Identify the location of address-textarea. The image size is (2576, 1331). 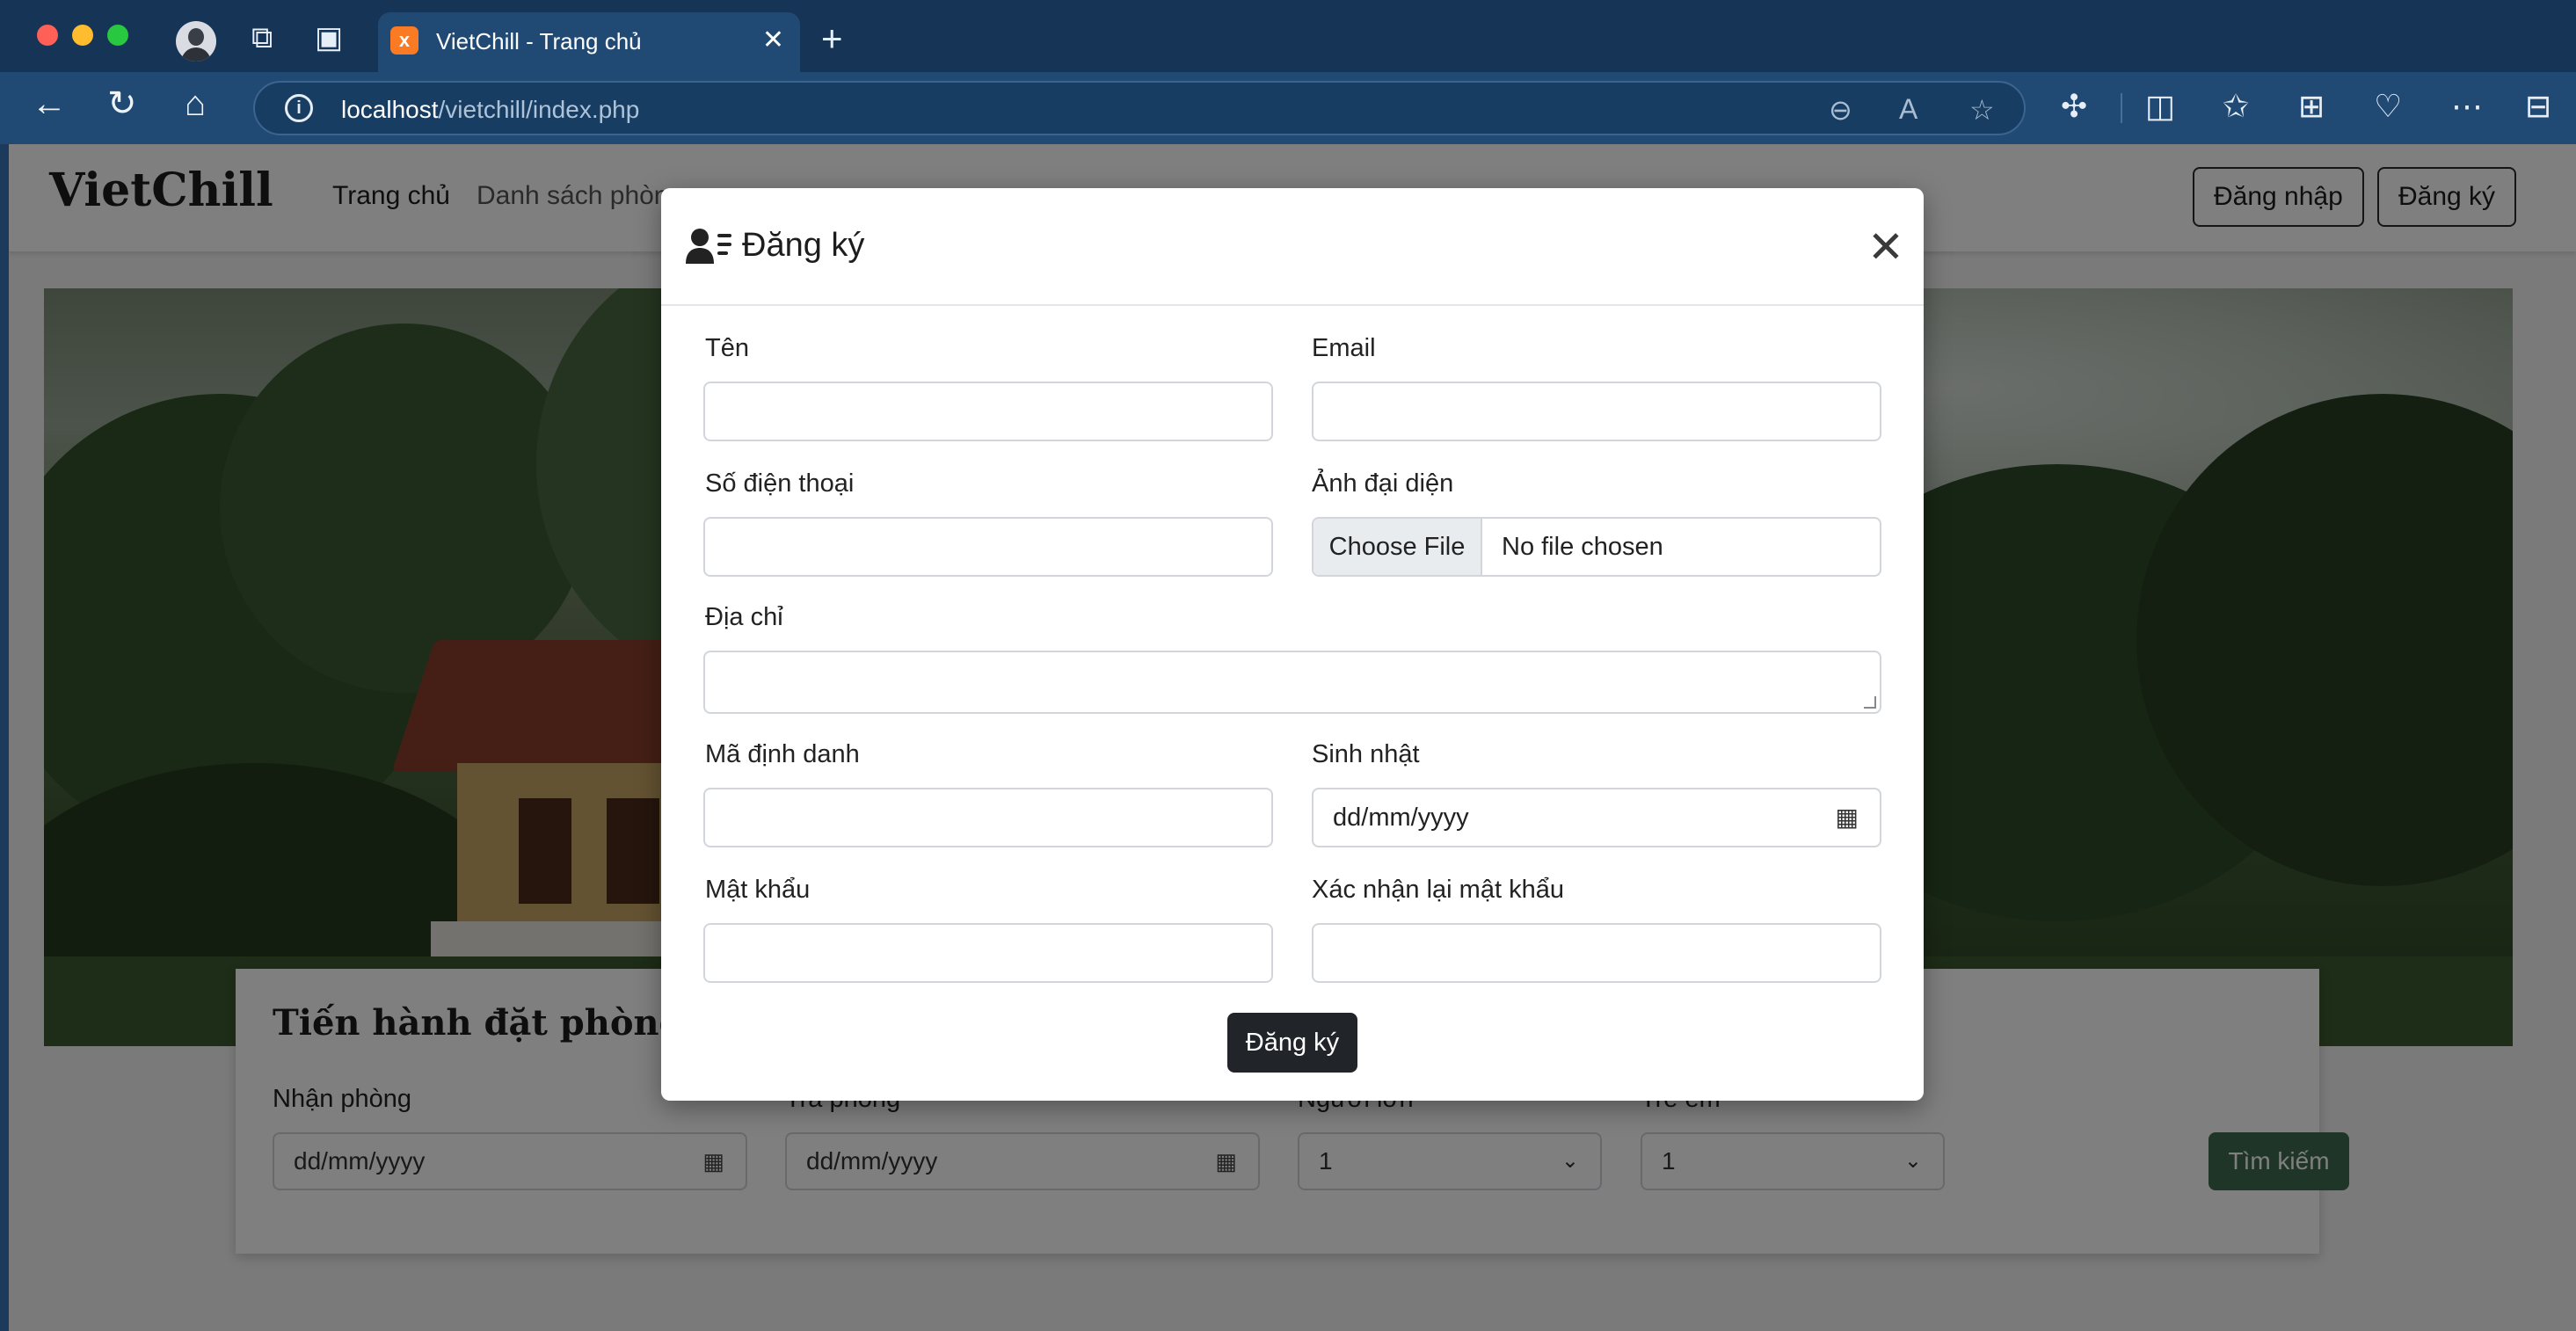
(1292, 683).